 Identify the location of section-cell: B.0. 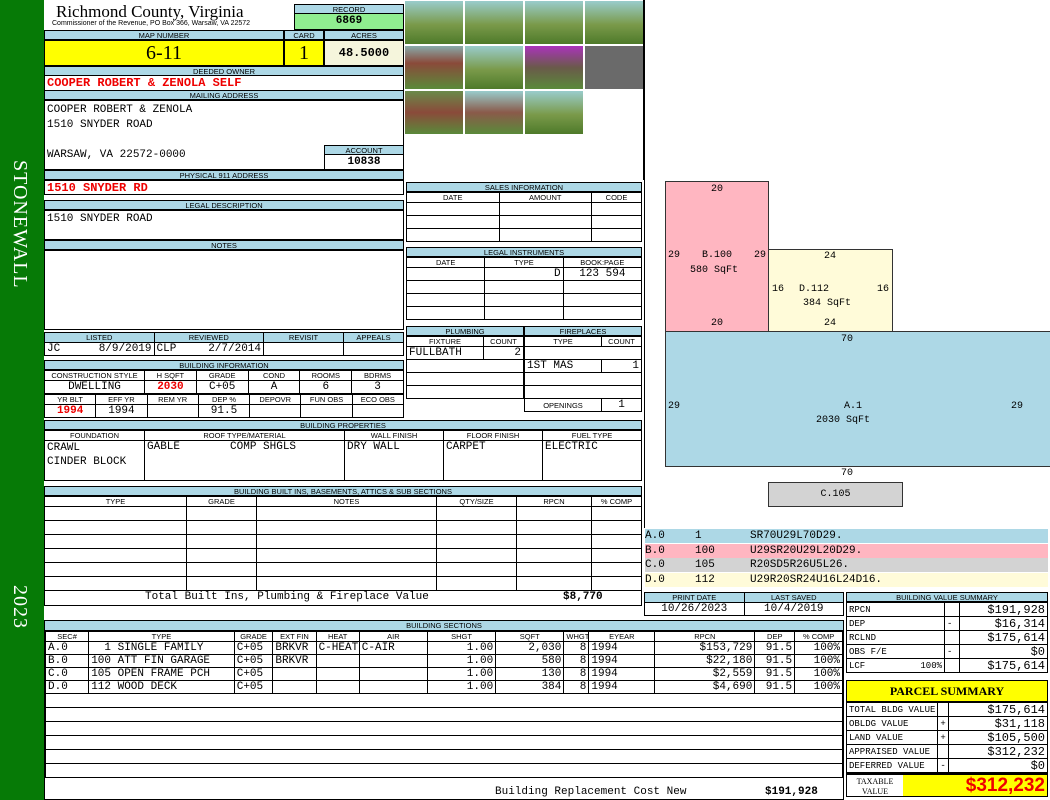
(67, 661).